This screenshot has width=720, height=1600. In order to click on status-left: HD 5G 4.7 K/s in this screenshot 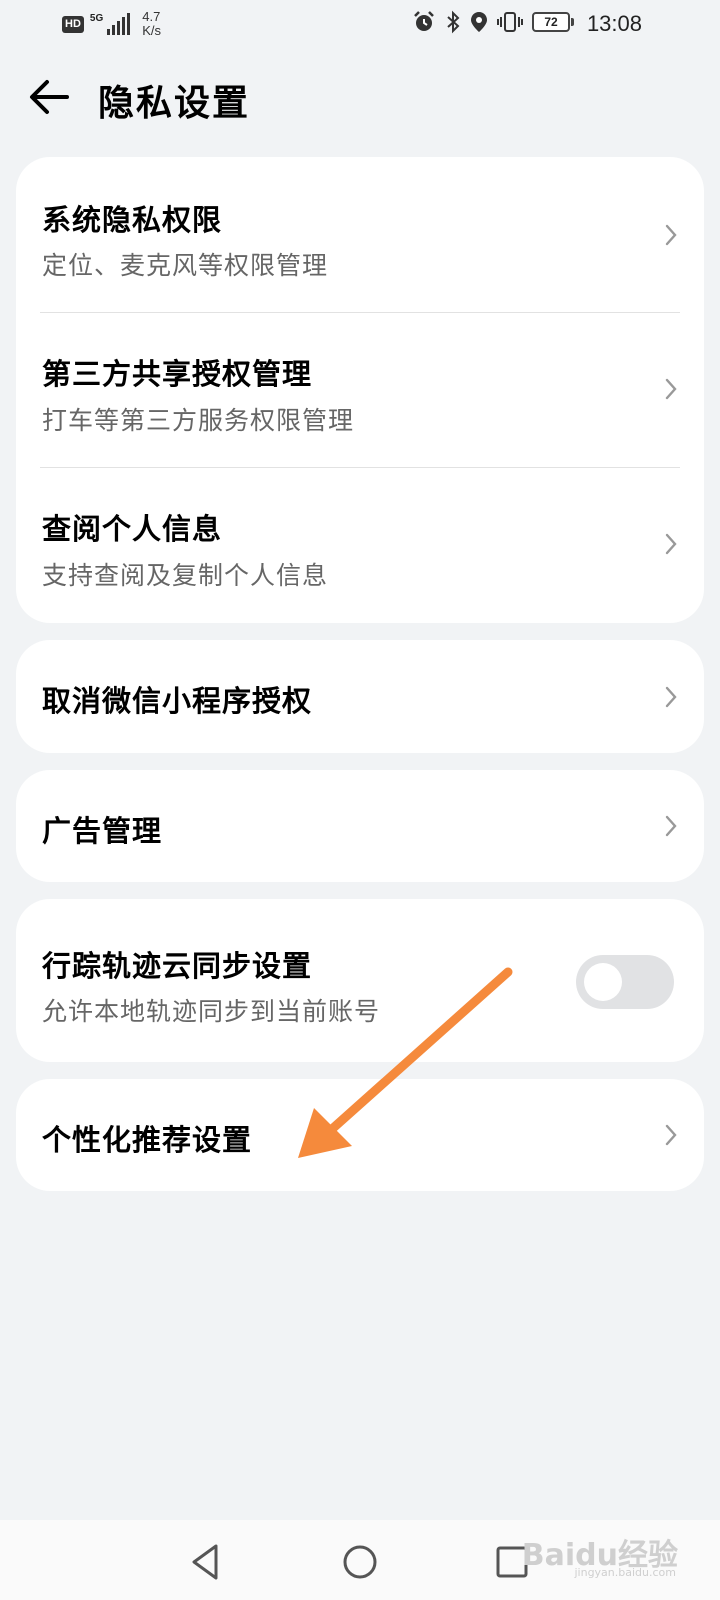, I will do `click(111, 24)`.